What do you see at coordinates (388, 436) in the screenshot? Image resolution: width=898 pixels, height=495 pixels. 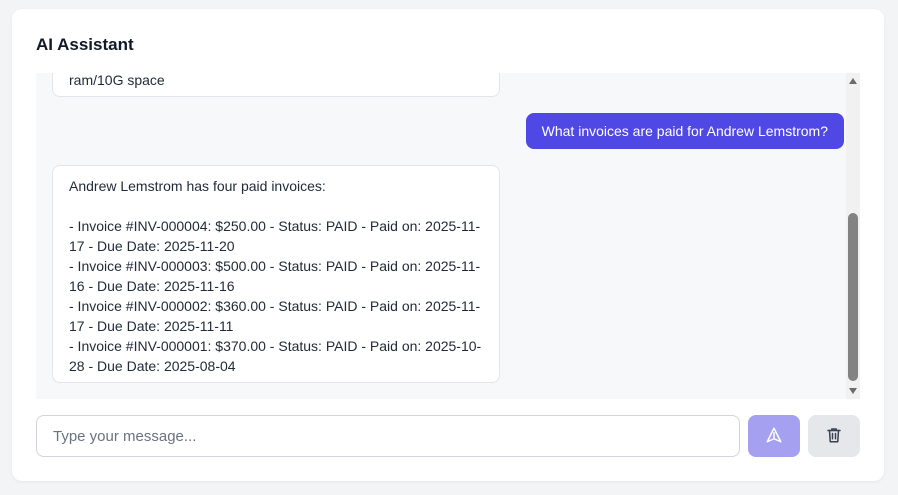 I see `message-input` at bounding box center [388, 436].